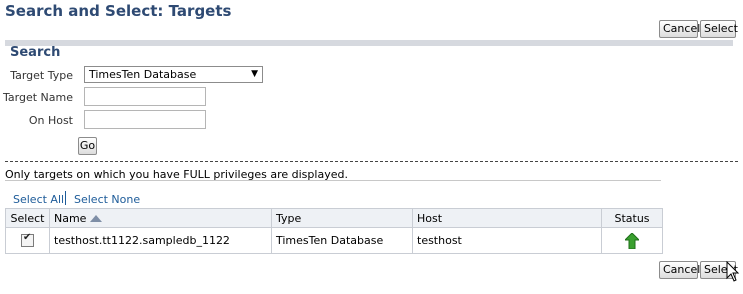 This screenshot has width=743, height=294. Describe the element at coordinates (719, 29) in the screenshot. I see `select-button-top: Select` at that location.